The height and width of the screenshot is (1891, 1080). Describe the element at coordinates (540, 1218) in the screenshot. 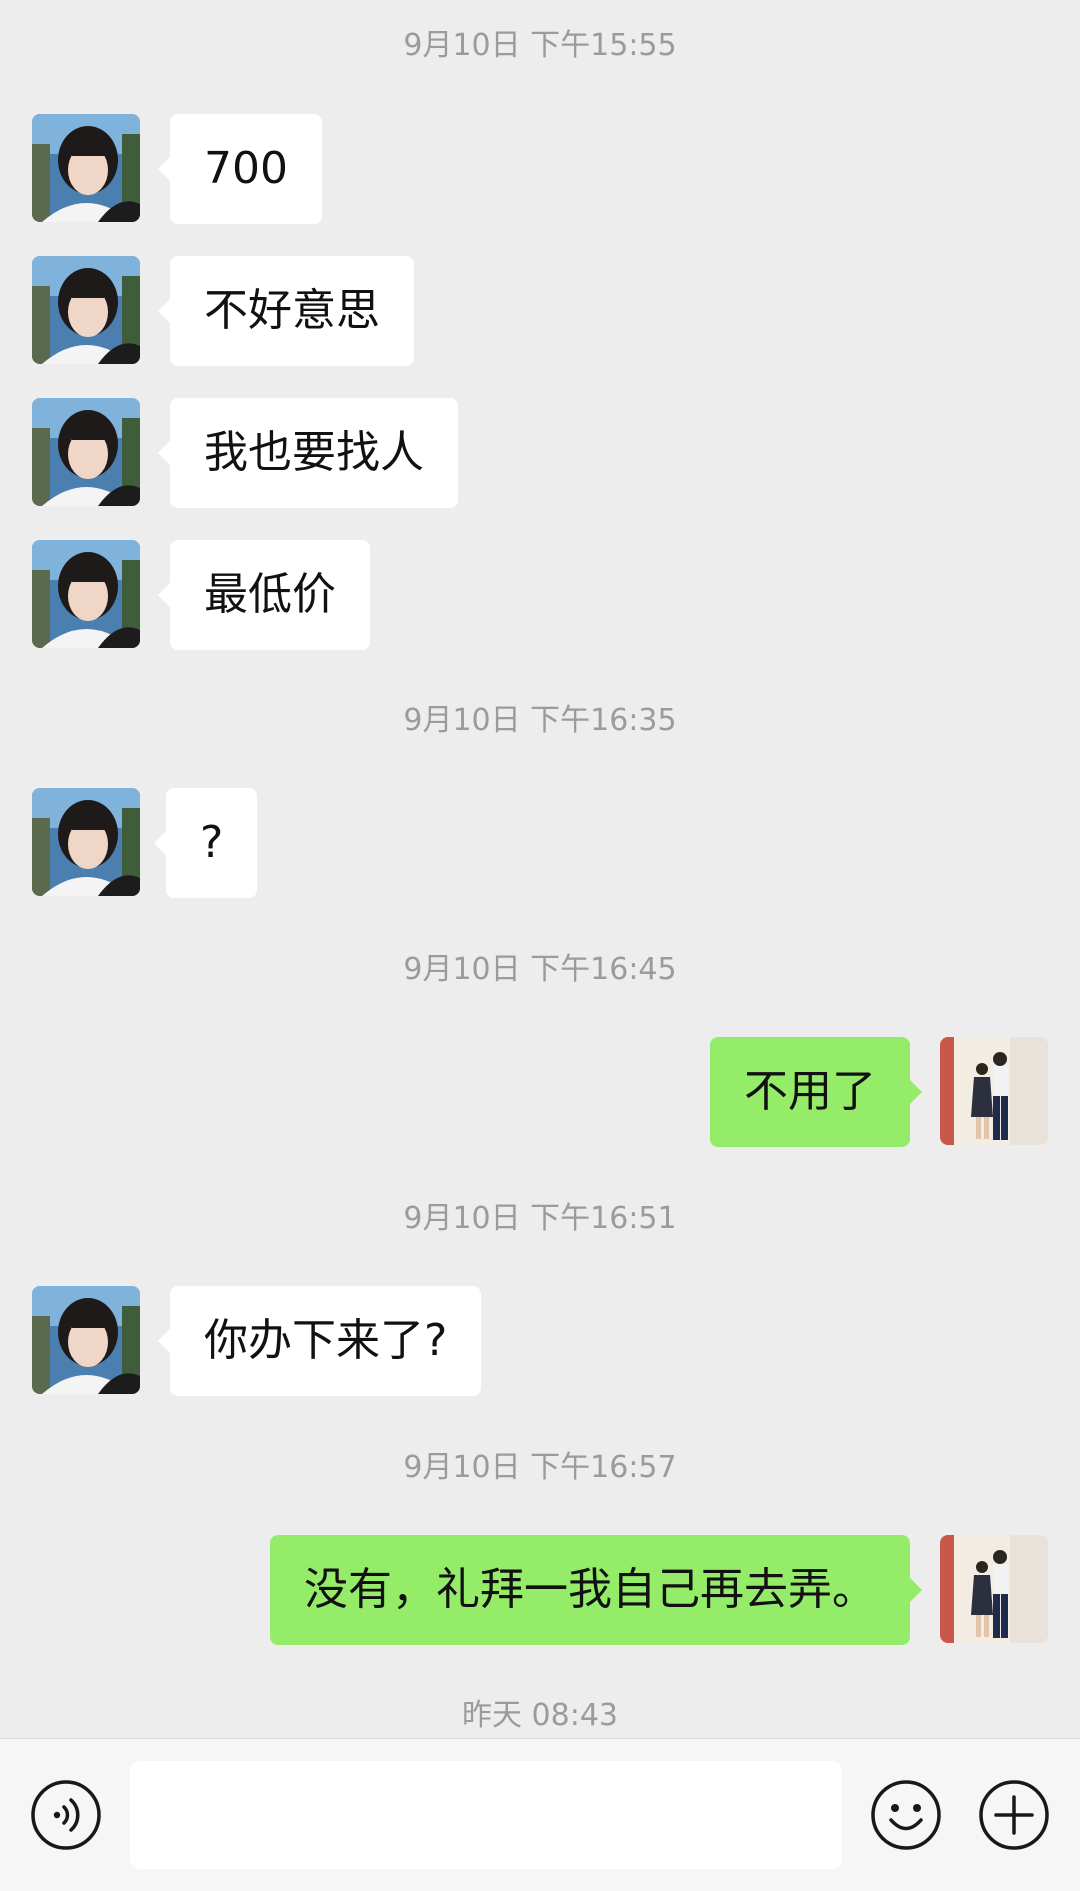

I see `timestamp: 9月10日 下午16:51` at that location.